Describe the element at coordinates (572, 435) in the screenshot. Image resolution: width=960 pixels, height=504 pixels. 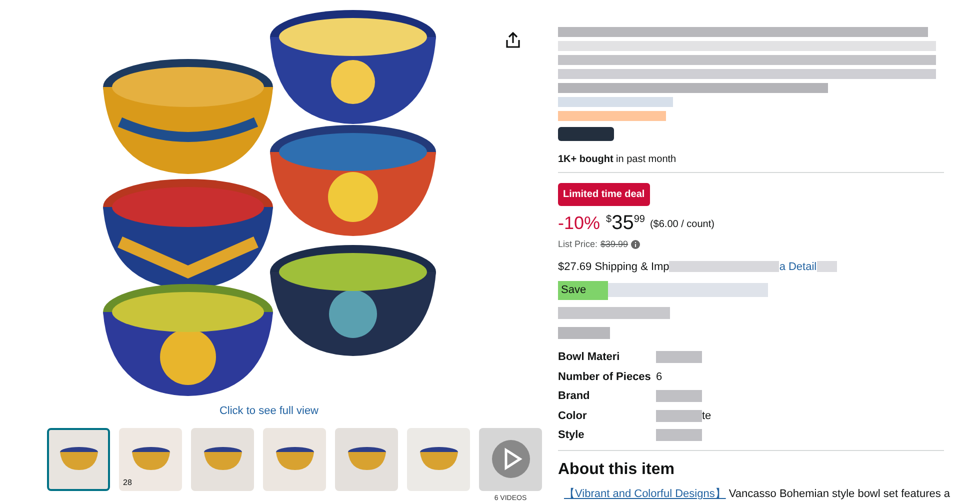
I see `spec-label: Style` at that location.